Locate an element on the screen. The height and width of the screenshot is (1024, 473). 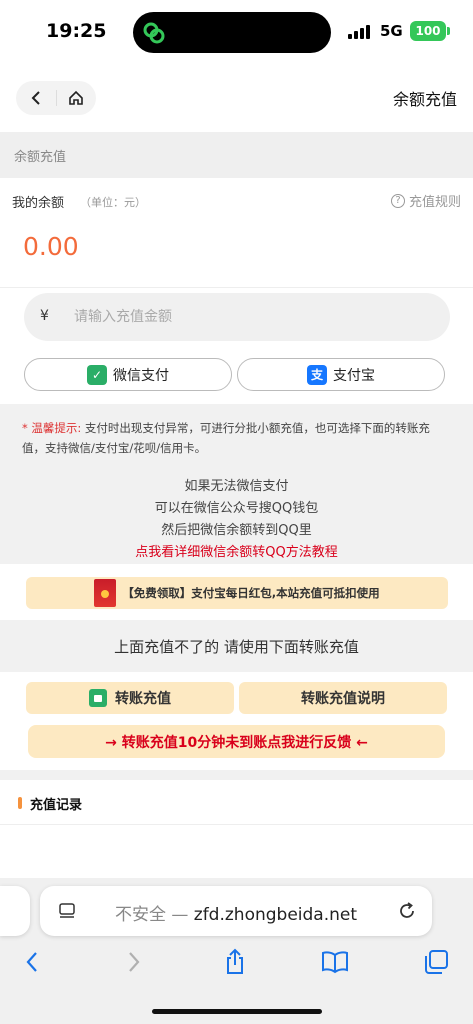
status-bar: 19:25 5G 100 is located at coordinates (236, 32).